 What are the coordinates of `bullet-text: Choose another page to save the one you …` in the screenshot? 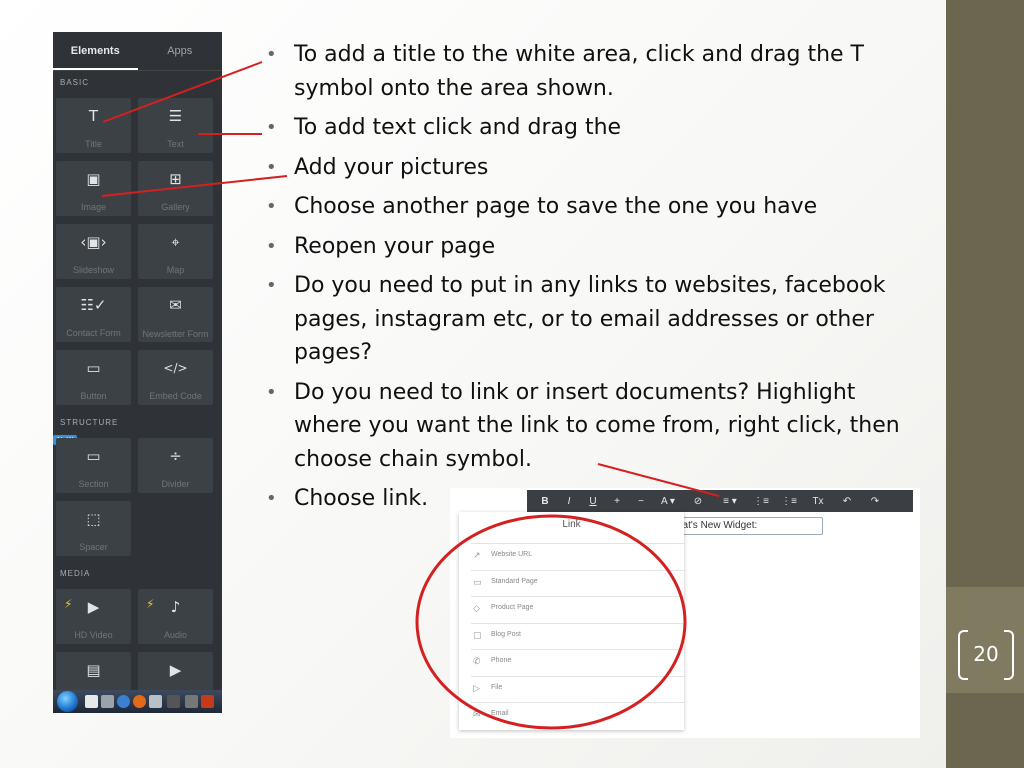 It's located at (556, 206).